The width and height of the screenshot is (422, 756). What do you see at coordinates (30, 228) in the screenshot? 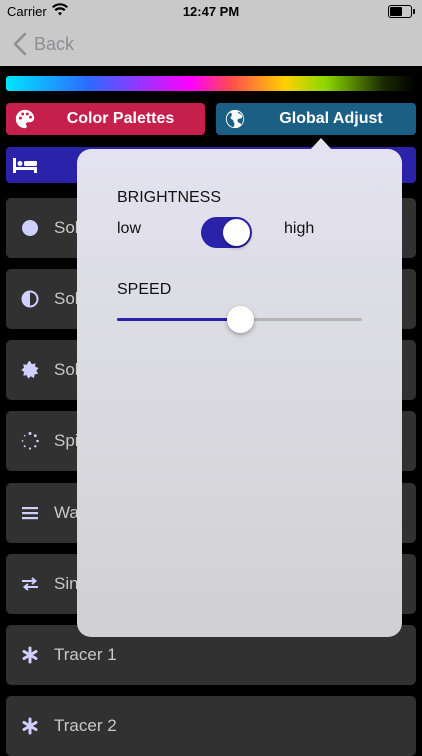
I see `circle-filled-icon` at bounding box center [30, 228].